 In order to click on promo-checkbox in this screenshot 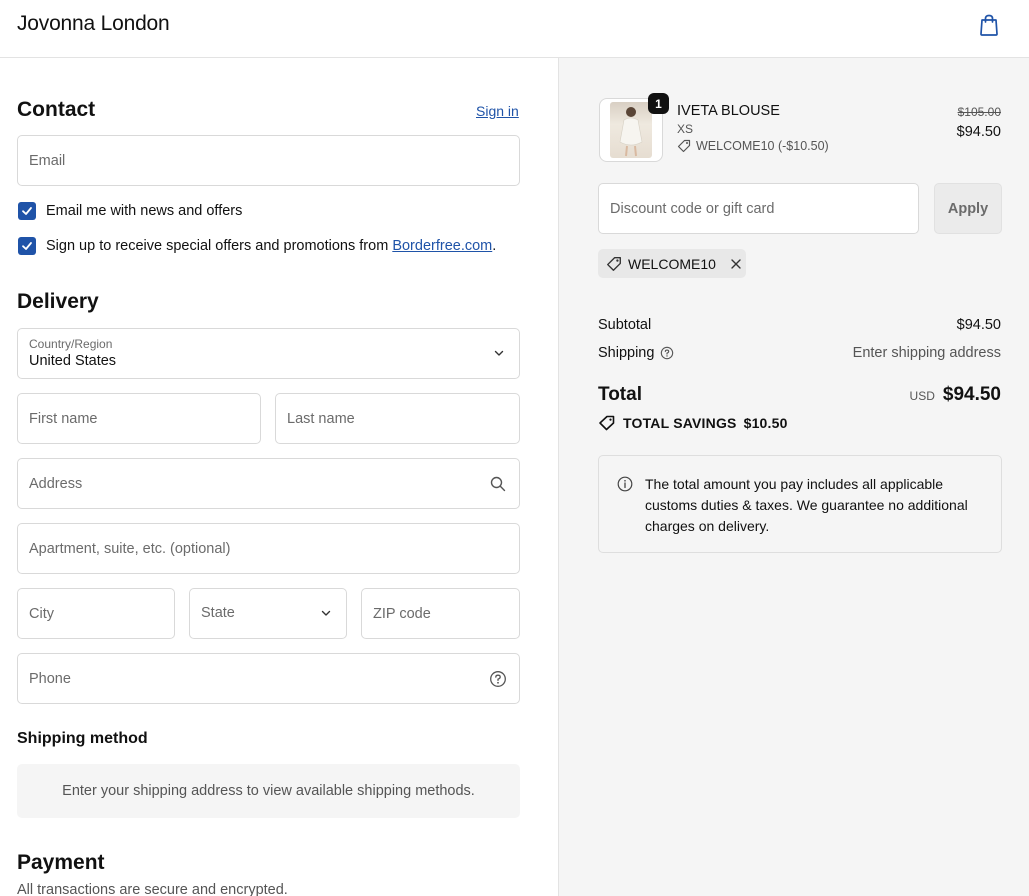, I will do `click(27, 246)`.